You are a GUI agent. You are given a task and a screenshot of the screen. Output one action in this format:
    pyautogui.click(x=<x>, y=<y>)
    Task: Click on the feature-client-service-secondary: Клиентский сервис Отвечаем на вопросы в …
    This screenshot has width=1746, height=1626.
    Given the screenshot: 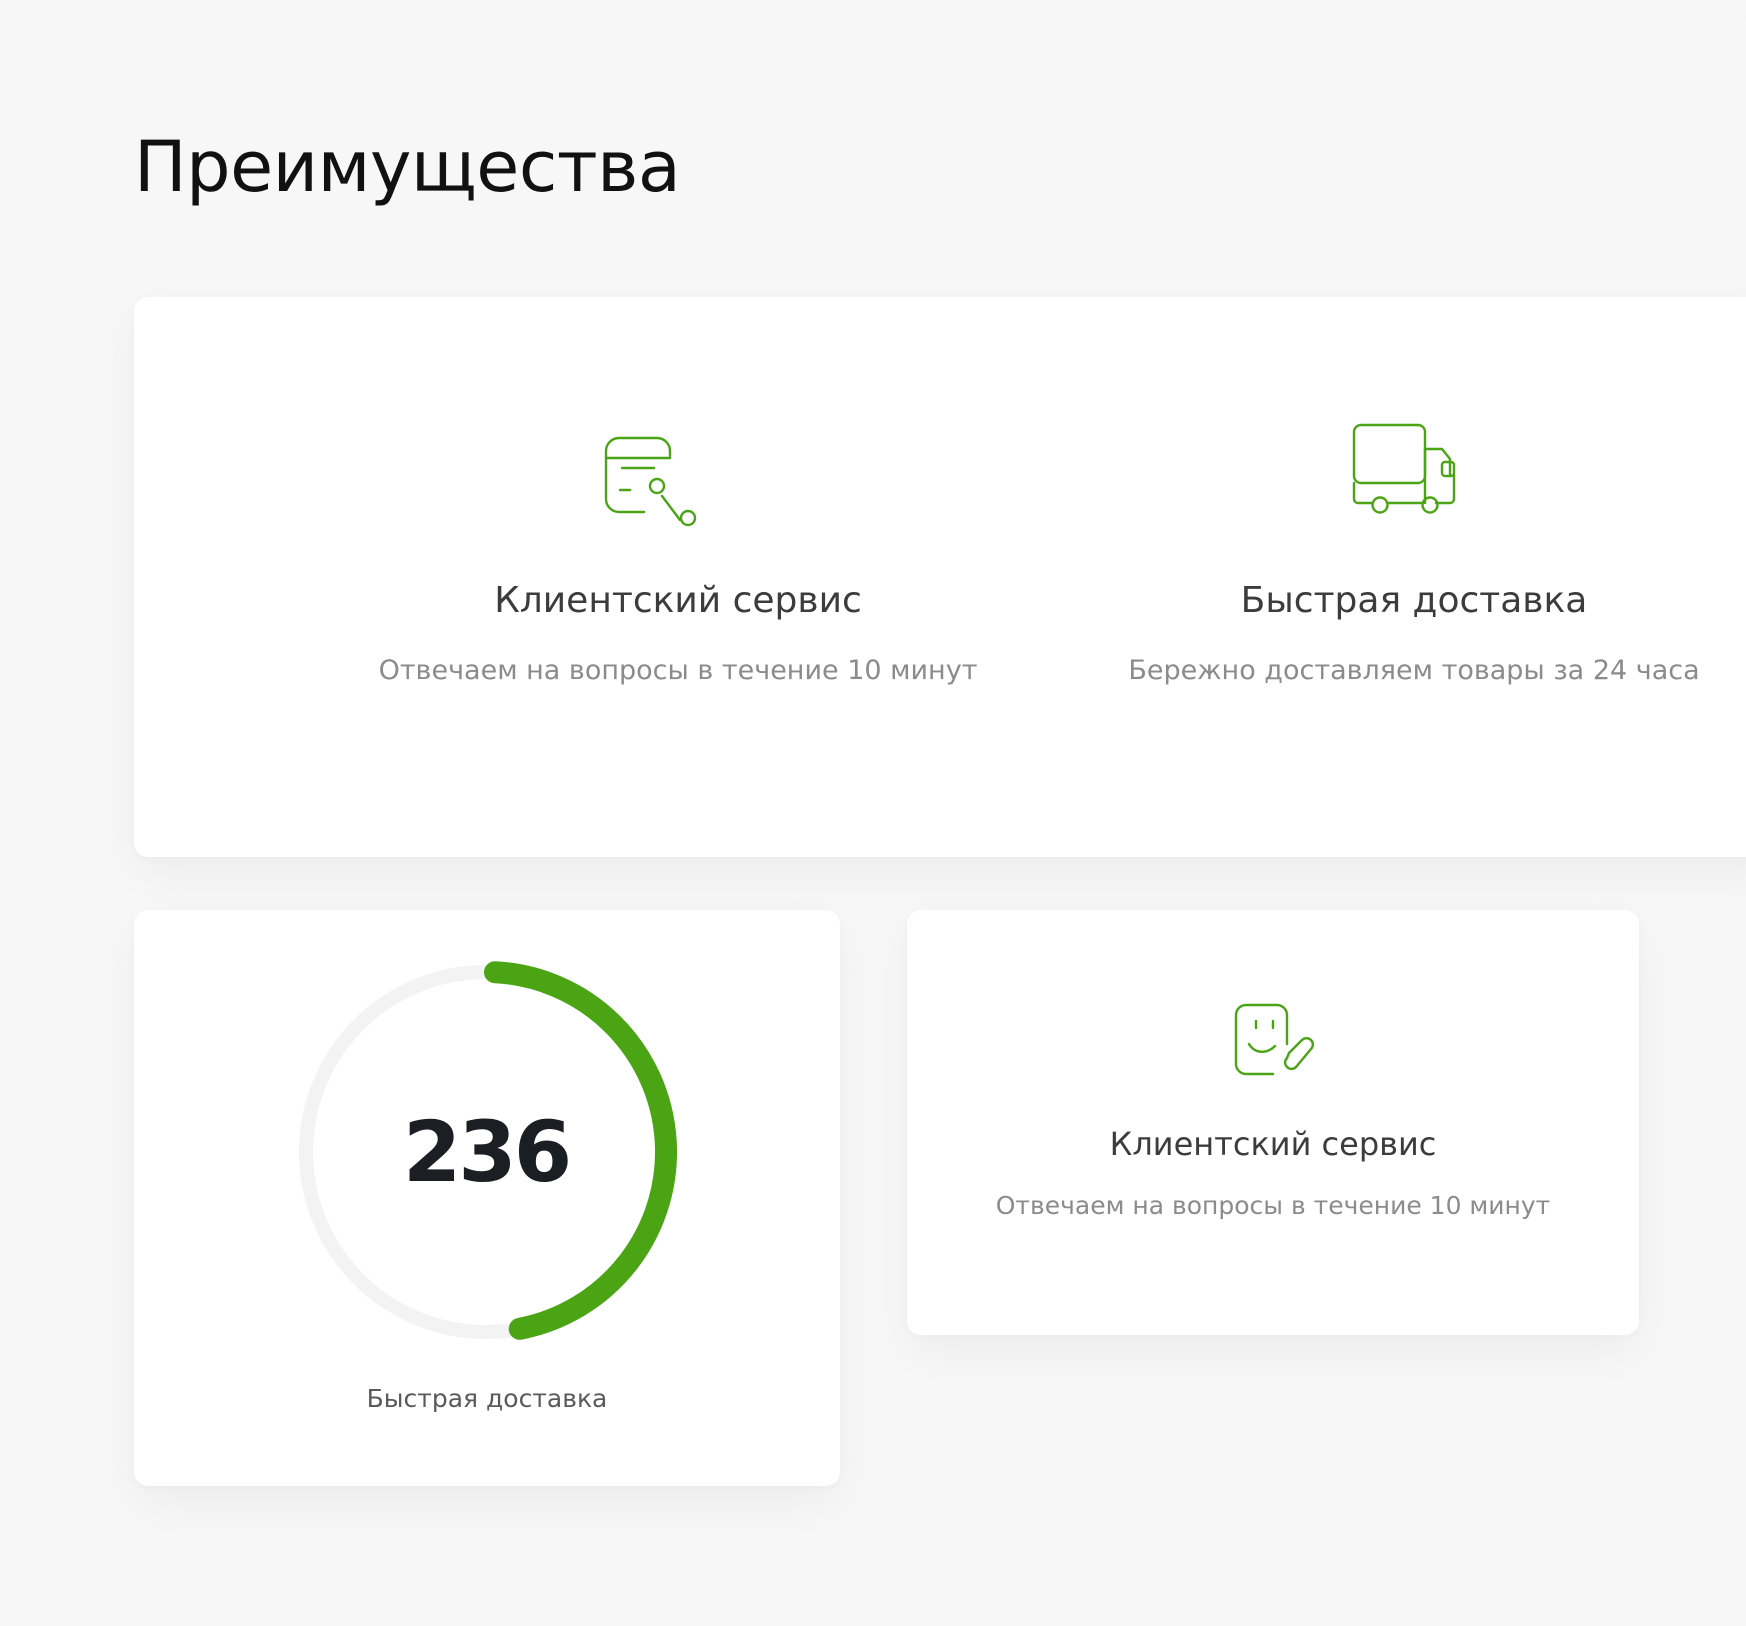 What is the action you would take?
    pyautogui.click(x=1273, y=1122)
    